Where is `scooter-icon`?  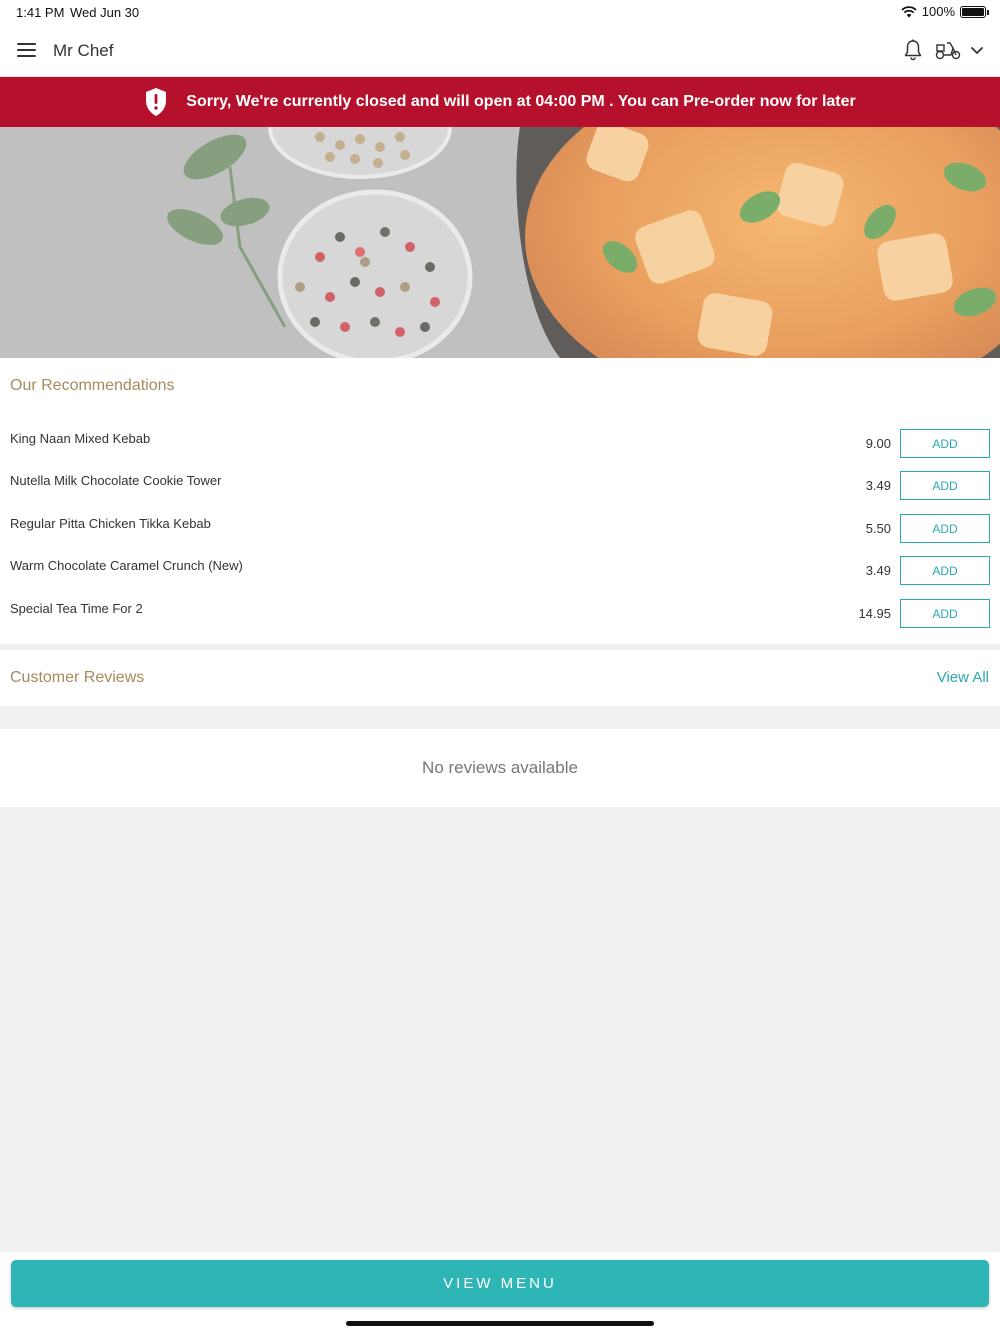 scooter-icon is located at coordinates (948, 50).